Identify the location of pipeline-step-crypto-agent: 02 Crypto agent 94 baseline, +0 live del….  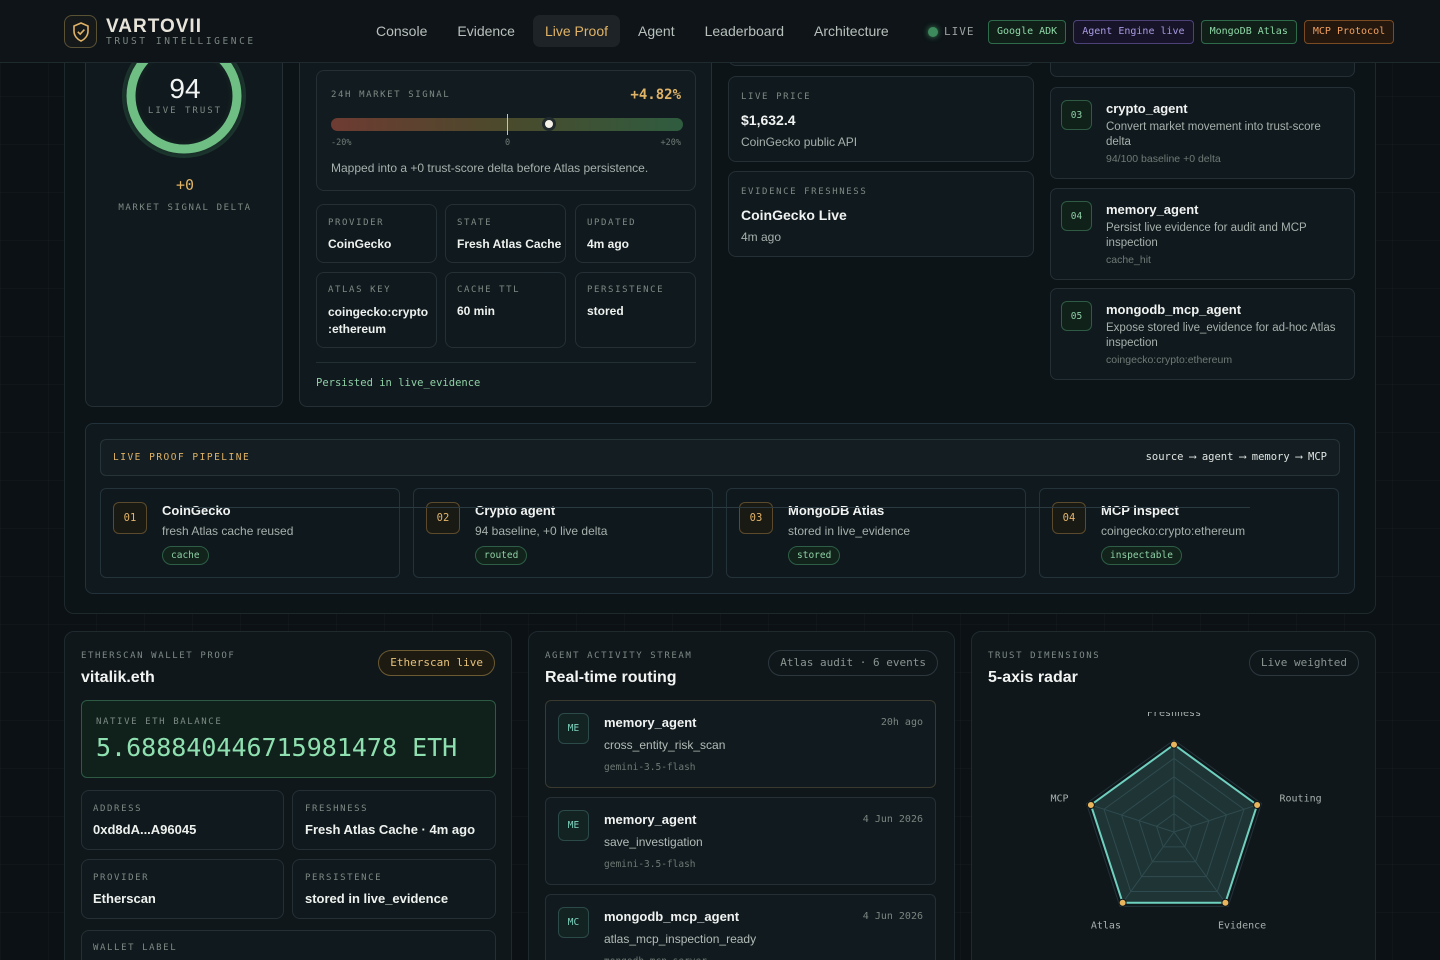
(563, 533).